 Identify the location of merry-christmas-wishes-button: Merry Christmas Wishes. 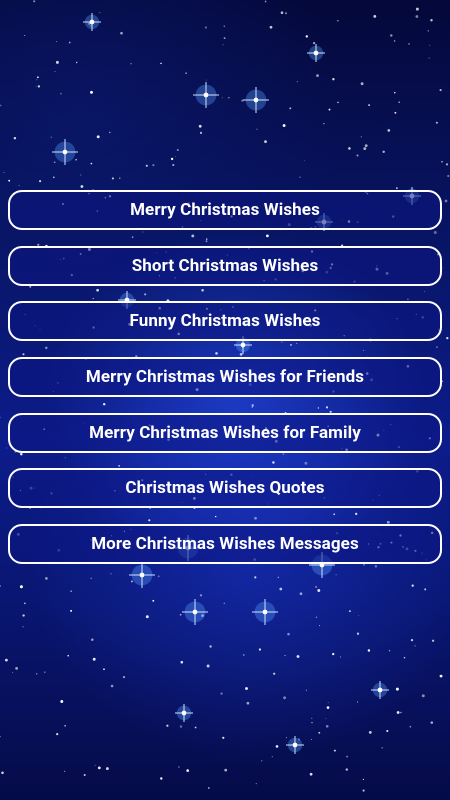
(225, 210).